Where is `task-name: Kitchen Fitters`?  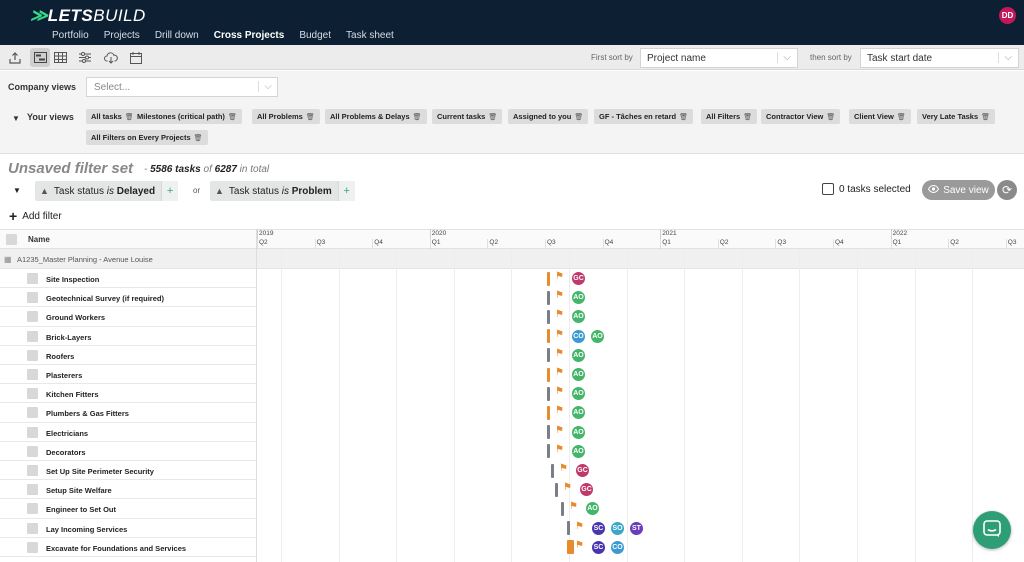
task-name: Kitchen Fitters is located at coordinates (72, 394).